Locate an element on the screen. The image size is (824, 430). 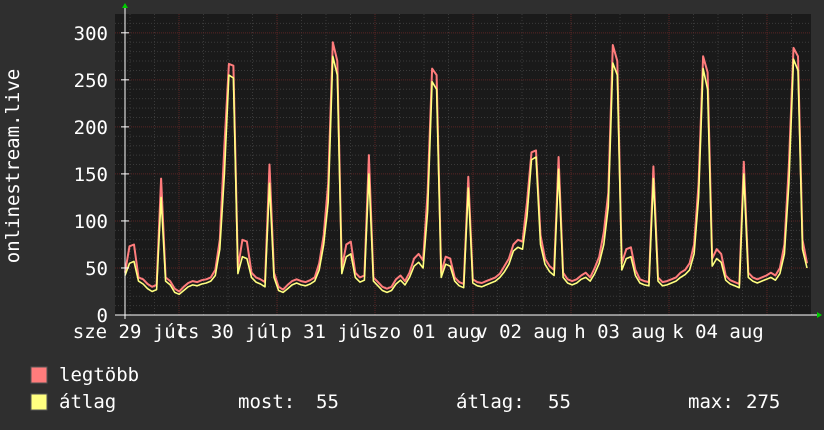
stat-most-value: 55 is located at coordinates (327, 402).